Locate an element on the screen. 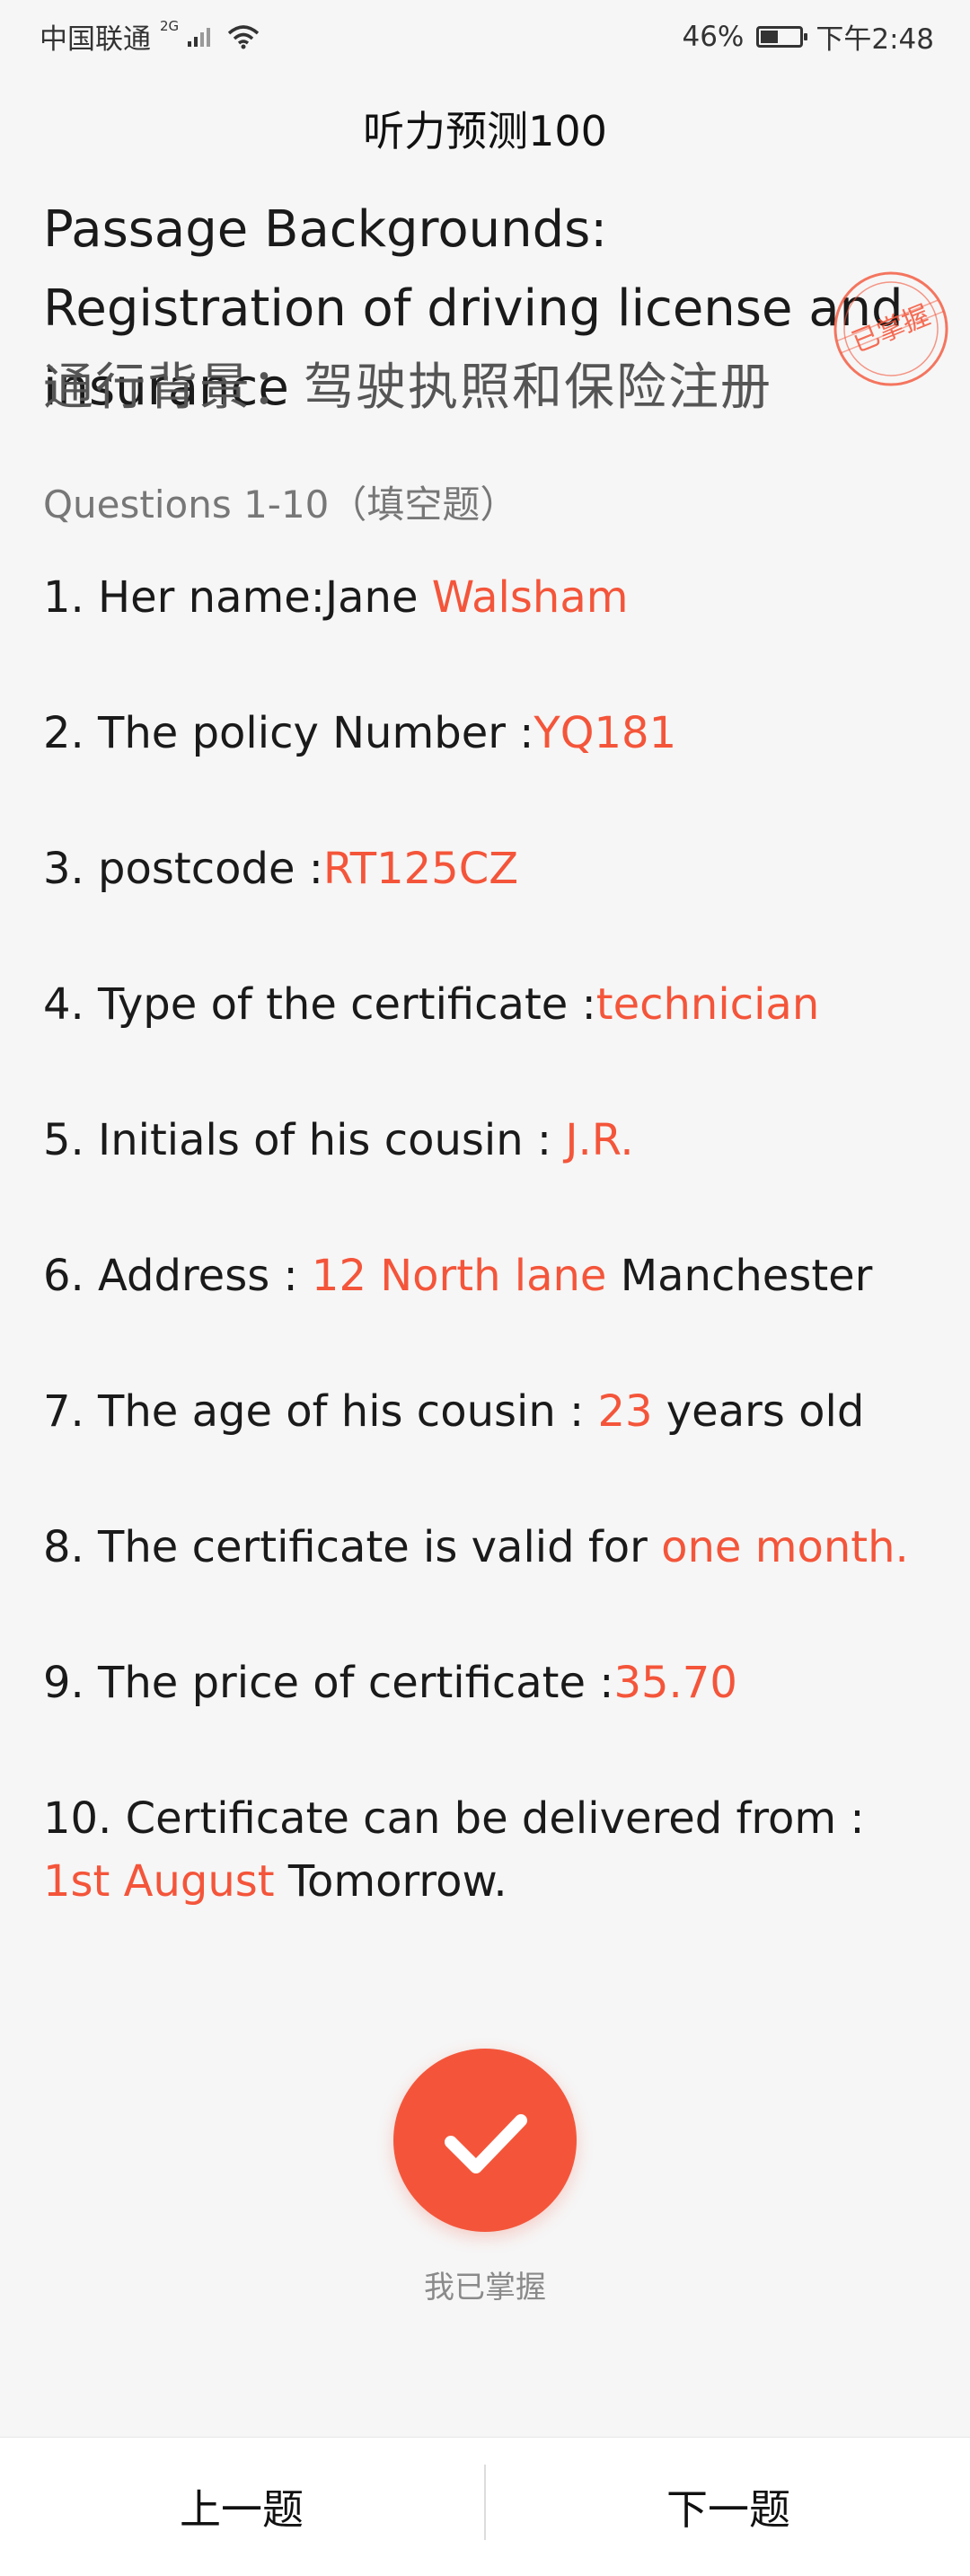  question-answer: one month. is located at coordinates (785, 1547).